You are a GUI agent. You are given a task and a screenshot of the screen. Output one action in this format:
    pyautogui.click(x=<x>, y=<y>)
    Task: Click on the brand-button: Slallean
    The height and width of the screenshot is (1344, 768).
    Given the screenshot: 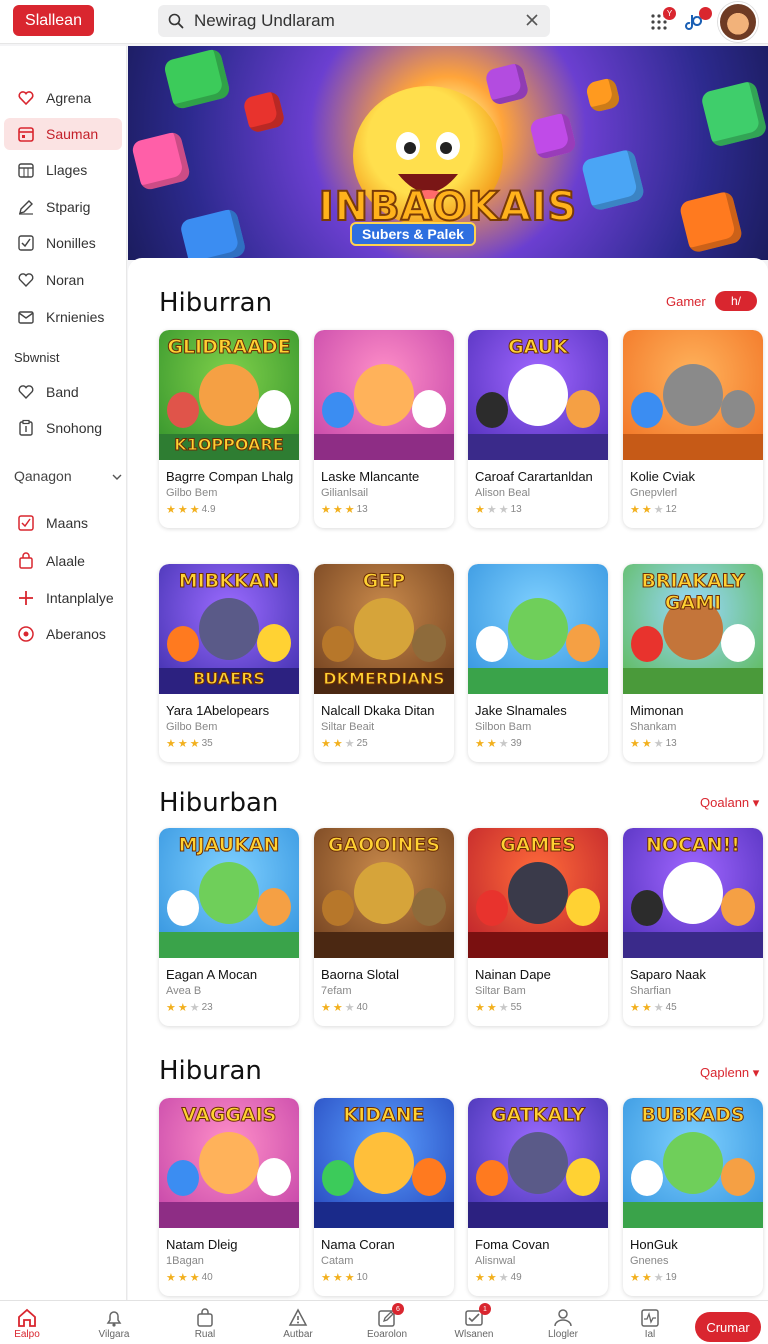 What is the action you would take?
    pyautogui.click(x=53, y=20)
    